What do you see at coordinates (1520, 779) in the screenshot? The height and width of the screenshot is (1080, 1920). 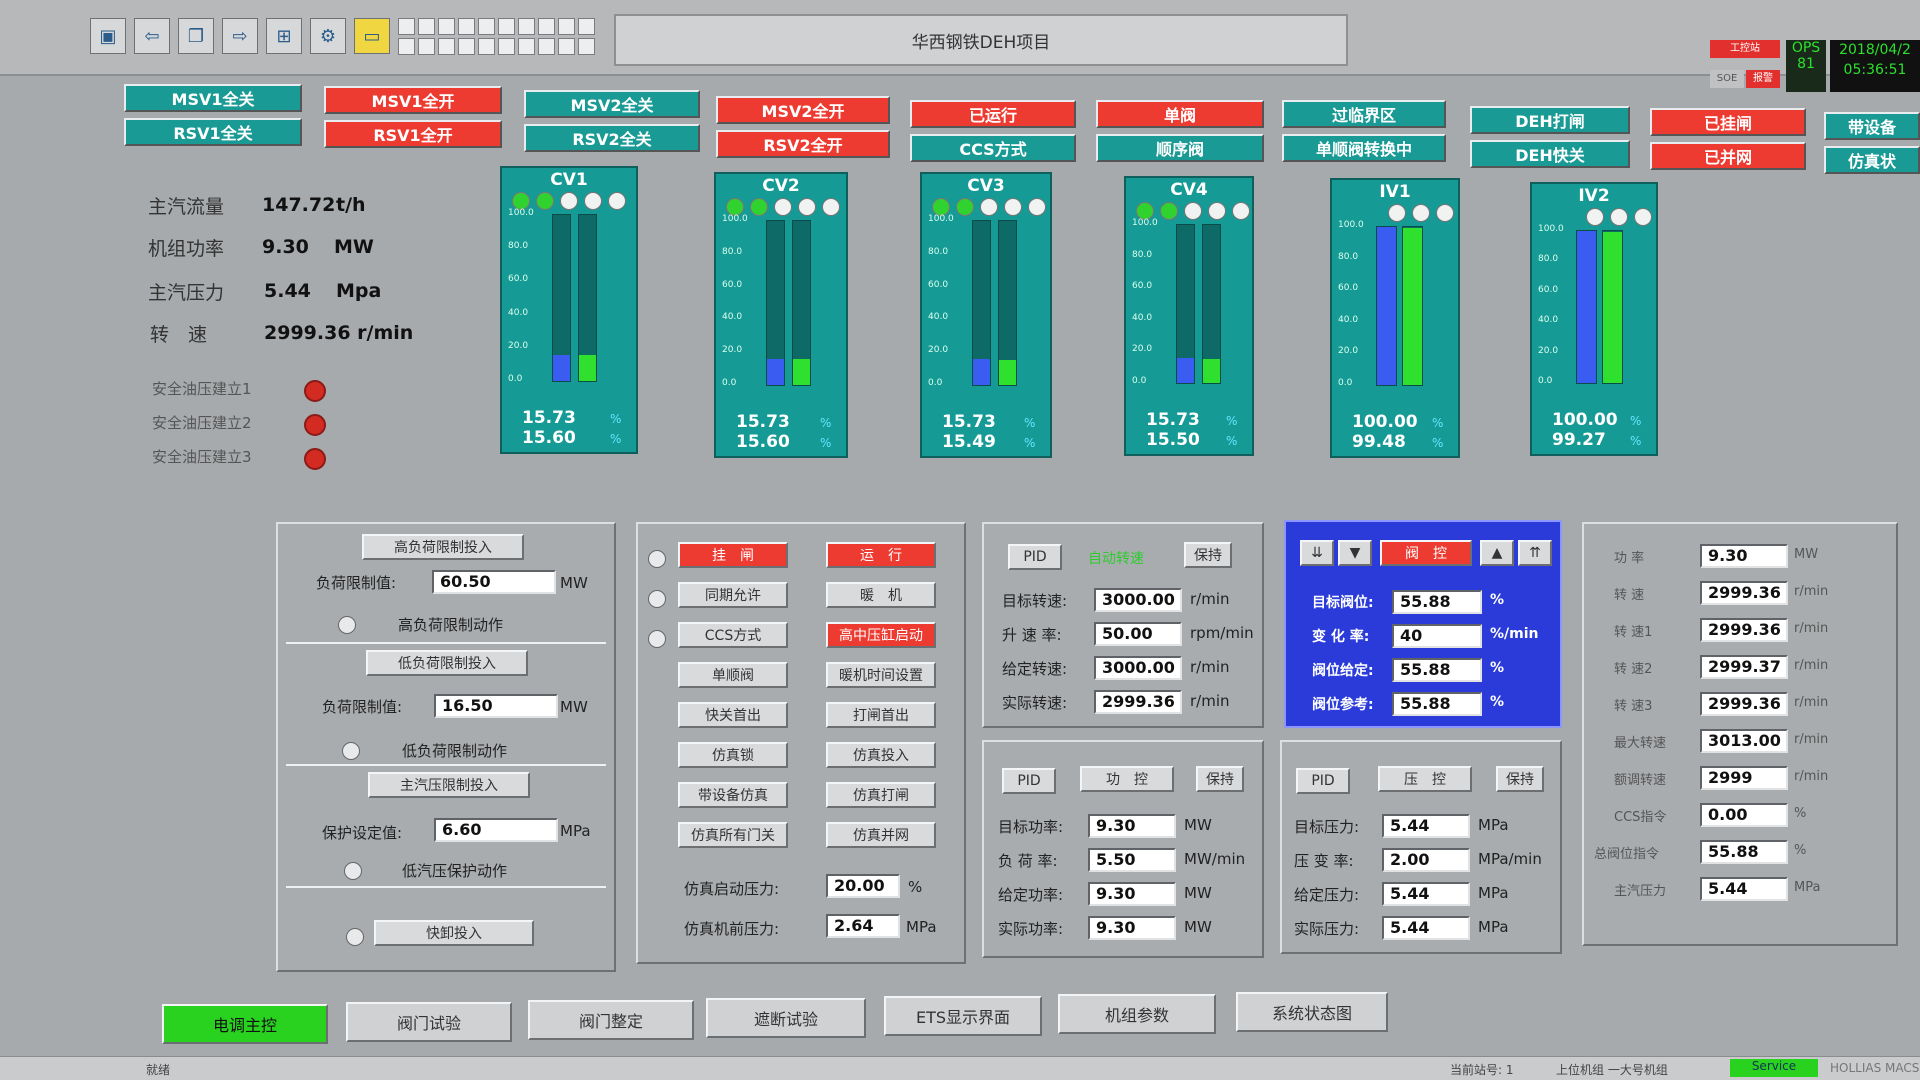 I see `pressure-hold-button: 保持` at bounding box center [1520, 779].